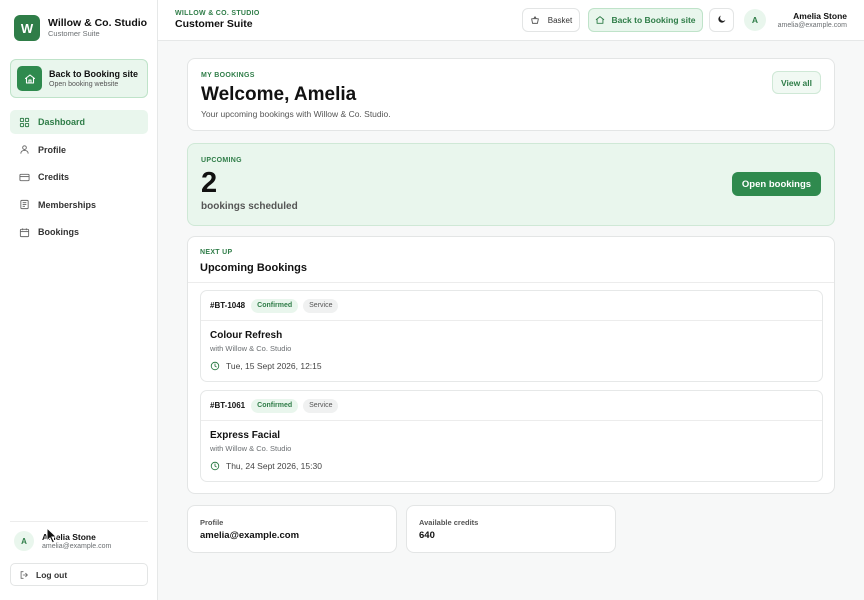 The width and height of the screenshot is (864, 600). What do you see at coordinates (221, 160) in the screenshot?
I see `upcoming-eyebrow: UPCOMING` at bounding box center [221, 160].